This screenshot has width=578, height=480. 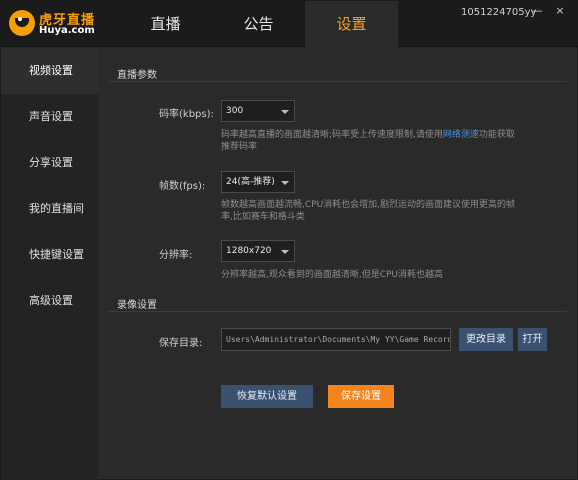 I want to click on save-settings-button: 保存设置, so click(x=361, y=396).